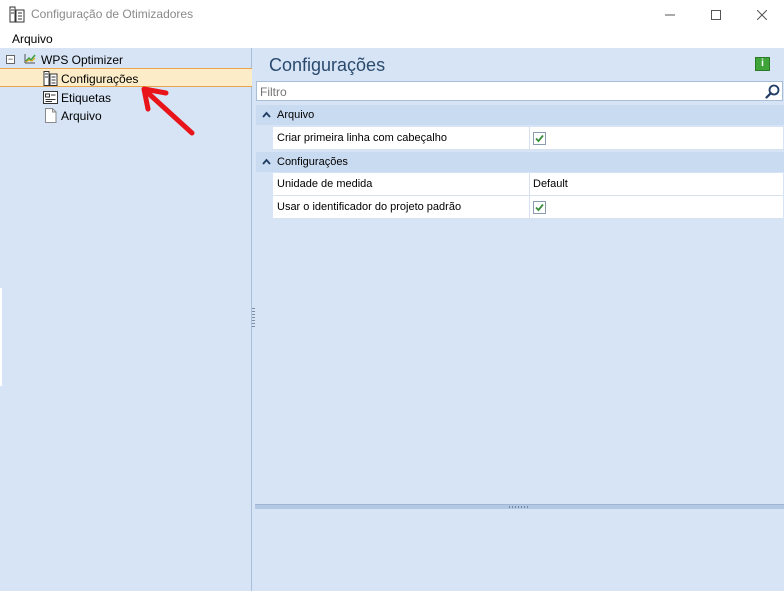  What do you see at coordinates (392, 39) in the screenshot?
I see `menu-bar: Arquivo` at bounding box center [392, 39].